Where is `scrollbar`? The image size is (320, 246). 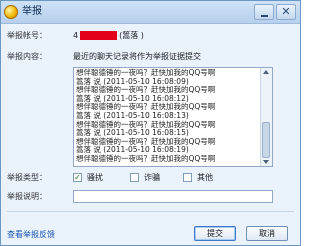
scrollbar is located at coordinates (266, 117).